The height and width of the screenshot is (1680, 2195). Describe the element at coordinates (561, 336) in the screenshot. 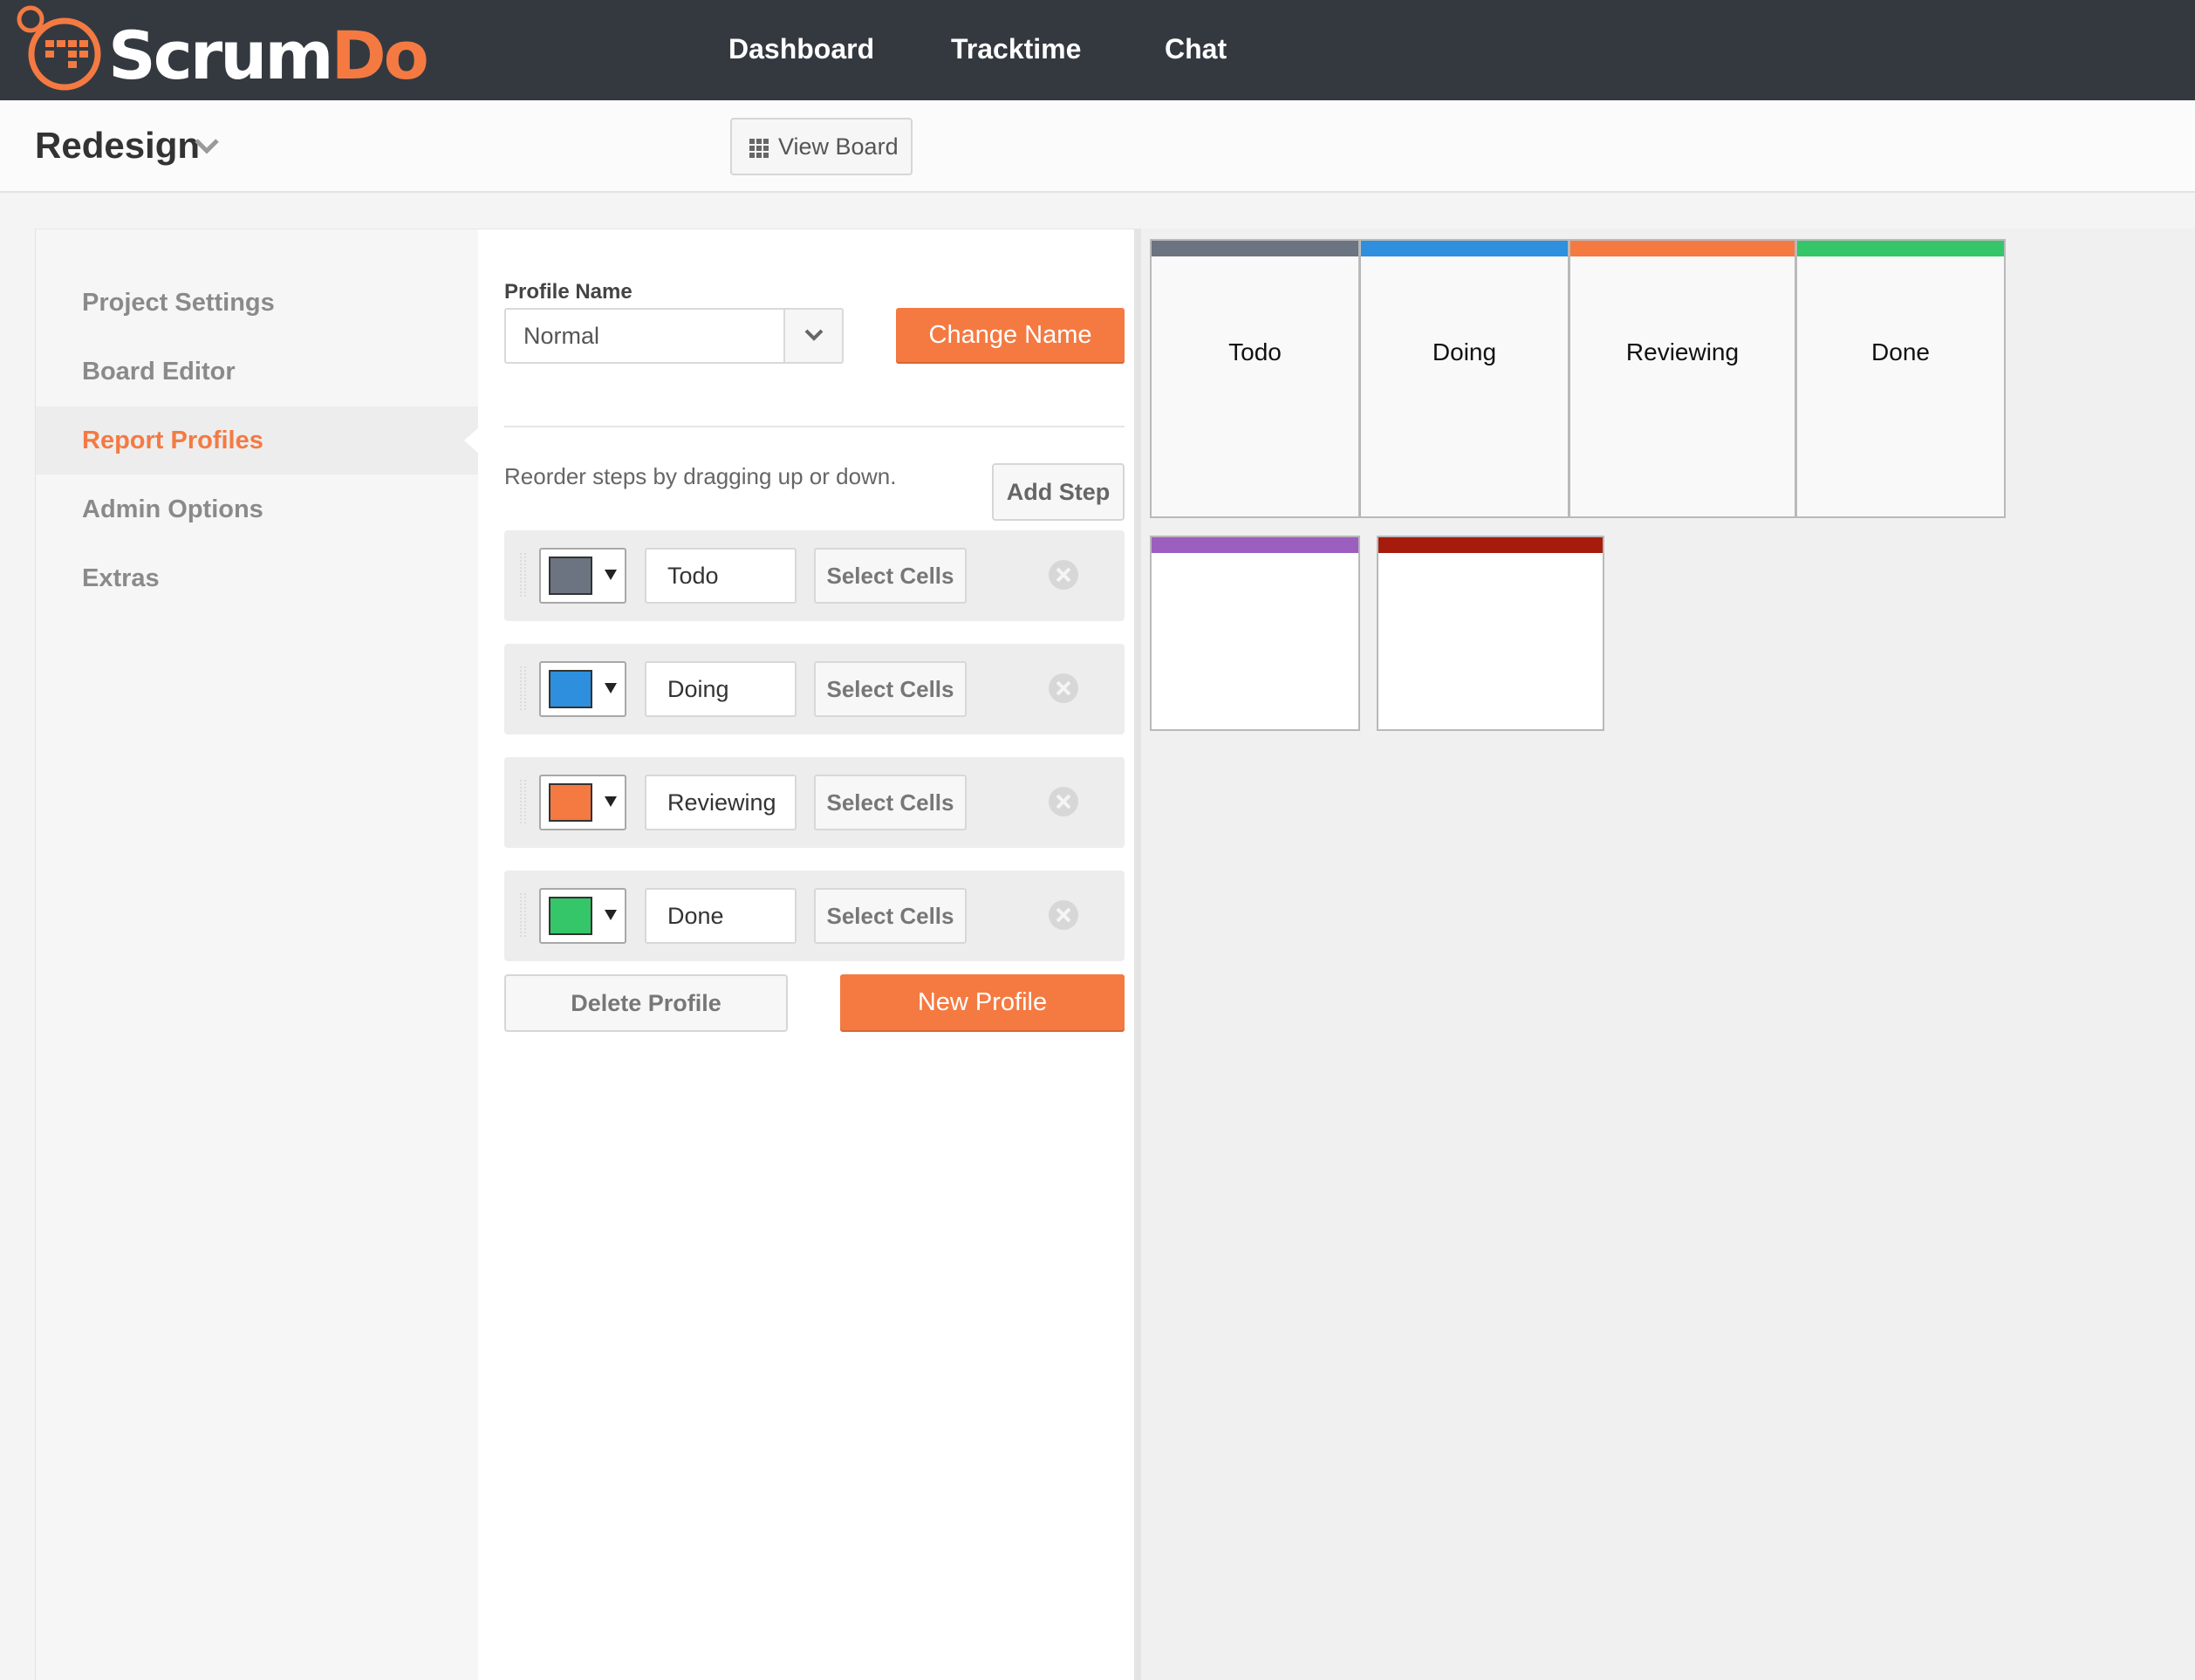

I see `profile-select-value: Normal` at that location.